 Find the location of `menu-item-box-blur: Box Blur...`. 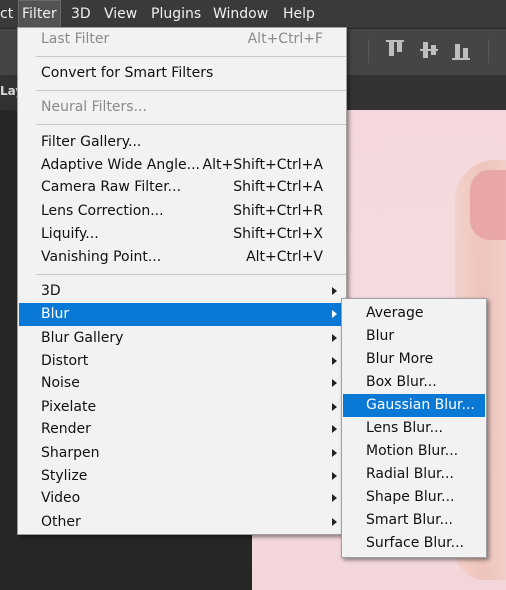

menu-item-box-blur: Box Blur... is located at coordinates (414, 382).